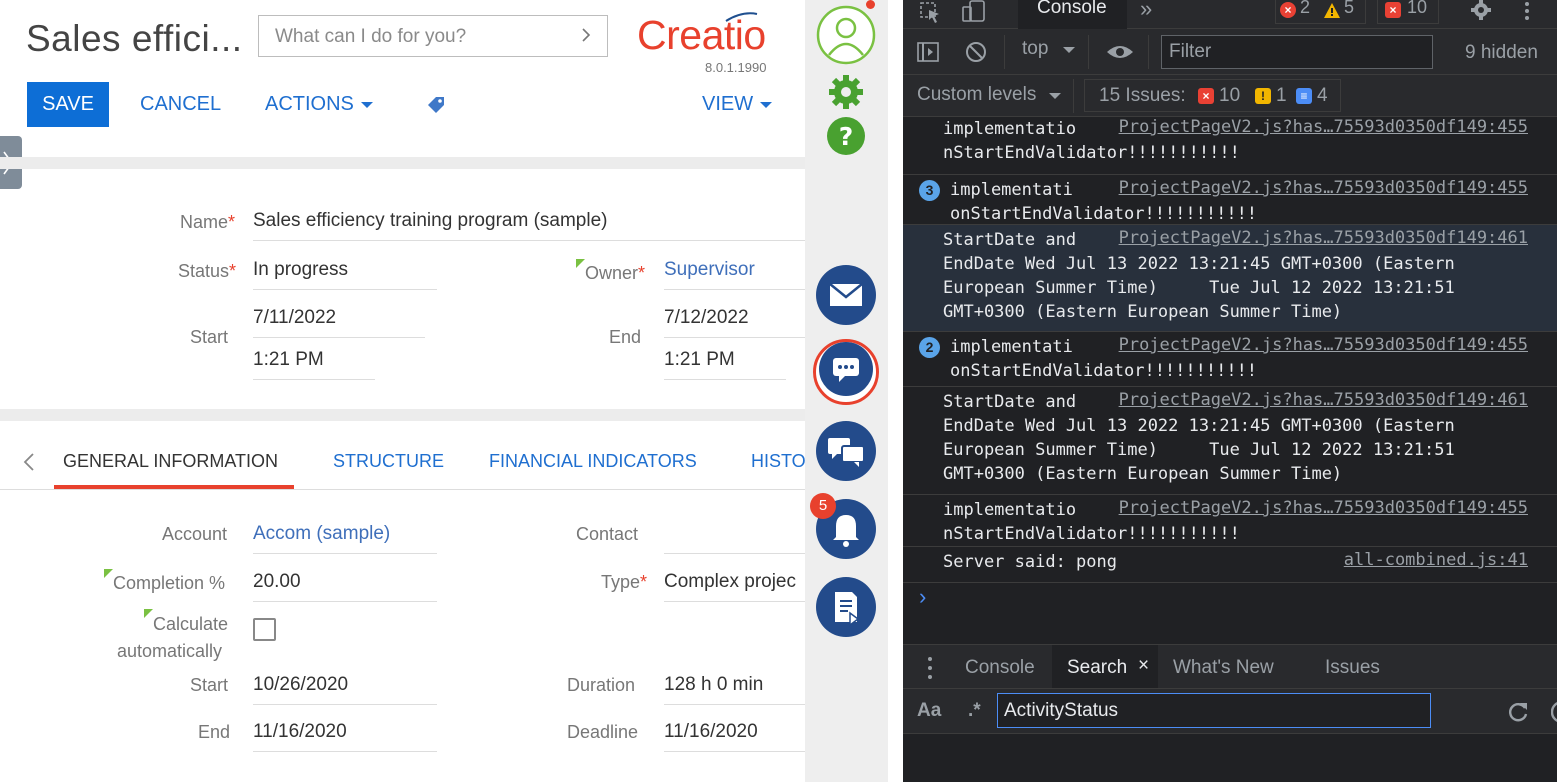  I want to click on repeat-count-badge: 3, so click(929, 190).